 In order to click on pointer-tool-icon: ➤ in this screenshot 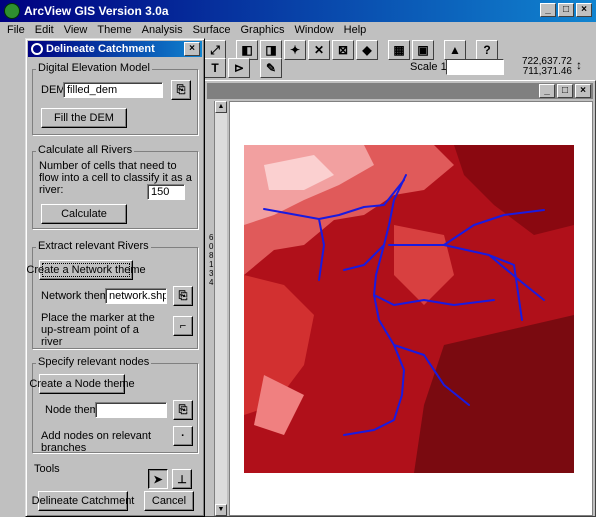, I will do `click(158, 479)`.